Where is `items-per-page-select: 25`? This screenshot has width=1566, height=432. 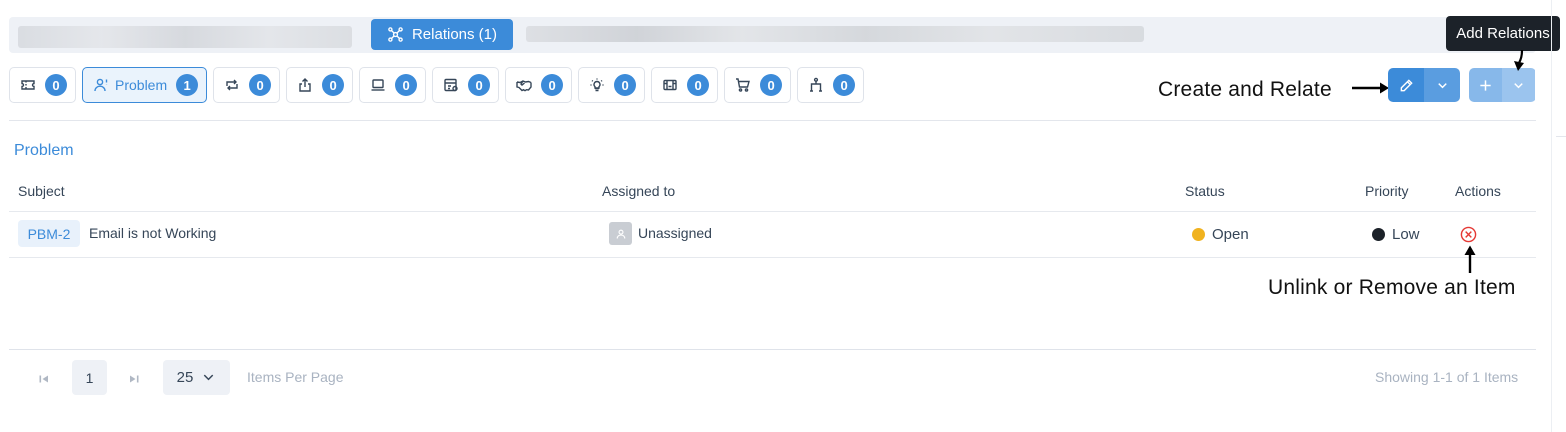
items-per-page-select: 25 is located at coordinates (196, 377).